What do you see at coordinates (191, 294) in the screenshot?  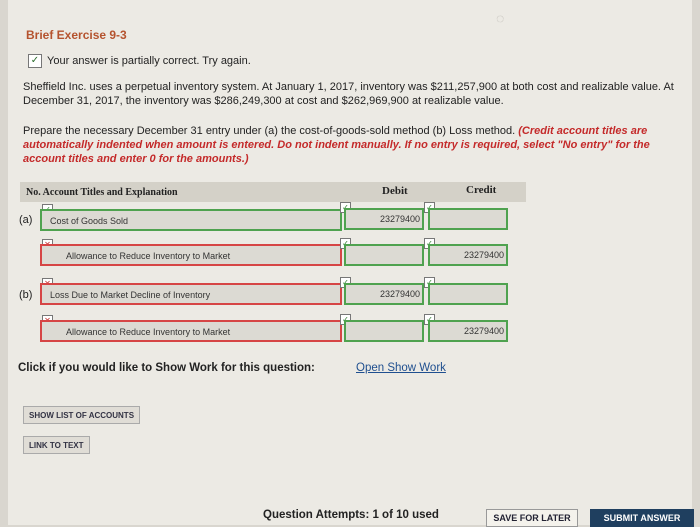 I see `account-field-row3: Loss Due to Market Decline of Inventory` at bounding box center [191, 294].